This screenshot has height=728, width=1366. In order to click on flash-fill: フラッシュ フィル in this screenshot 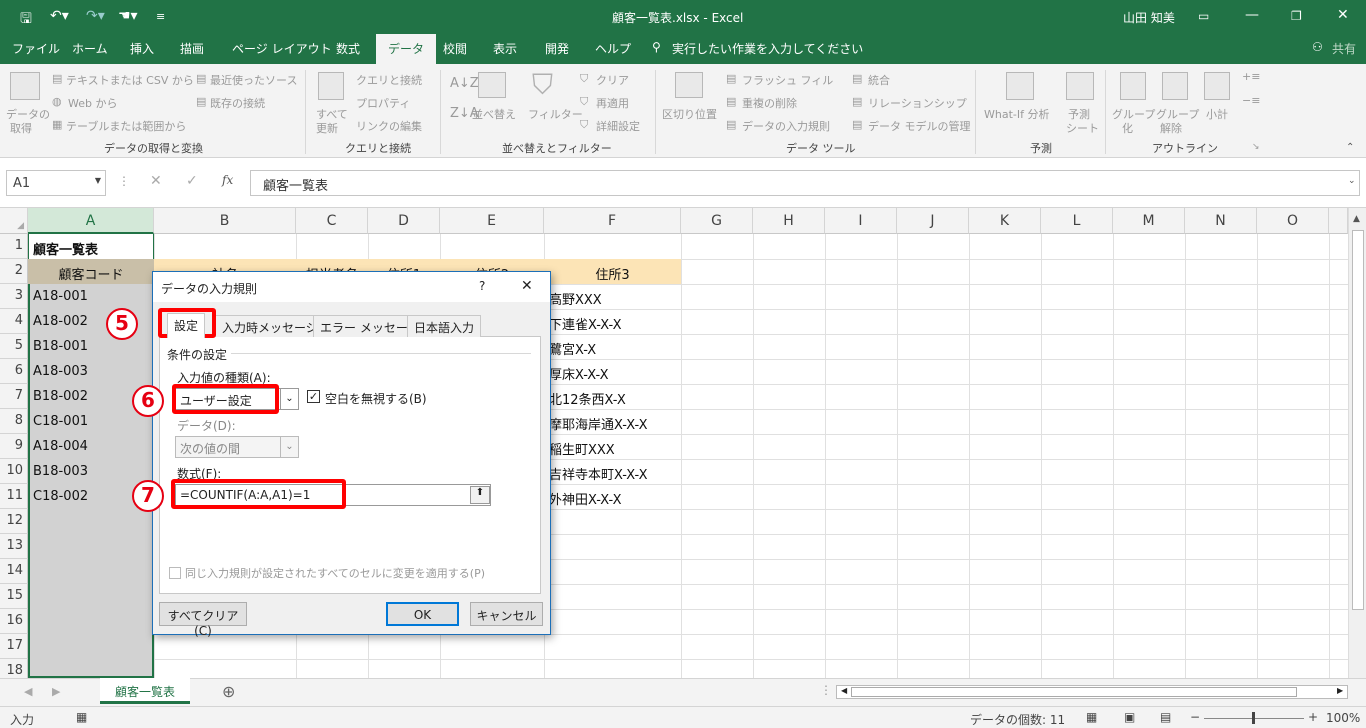, I will do `click(787, 80)`.